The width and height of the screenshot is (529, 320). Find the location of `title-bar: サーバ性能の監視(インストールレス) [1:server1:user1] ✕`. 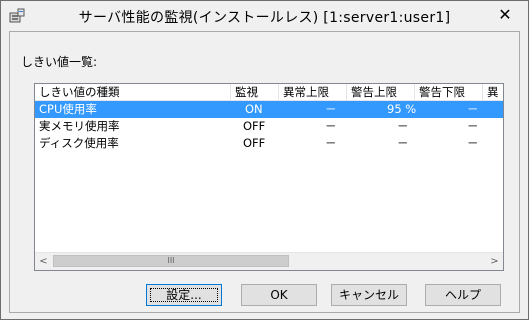

title-bar: サーバ性能の監視(インストールレス) [1:server1:user1] ✕ is located at coordinates (264, 16).